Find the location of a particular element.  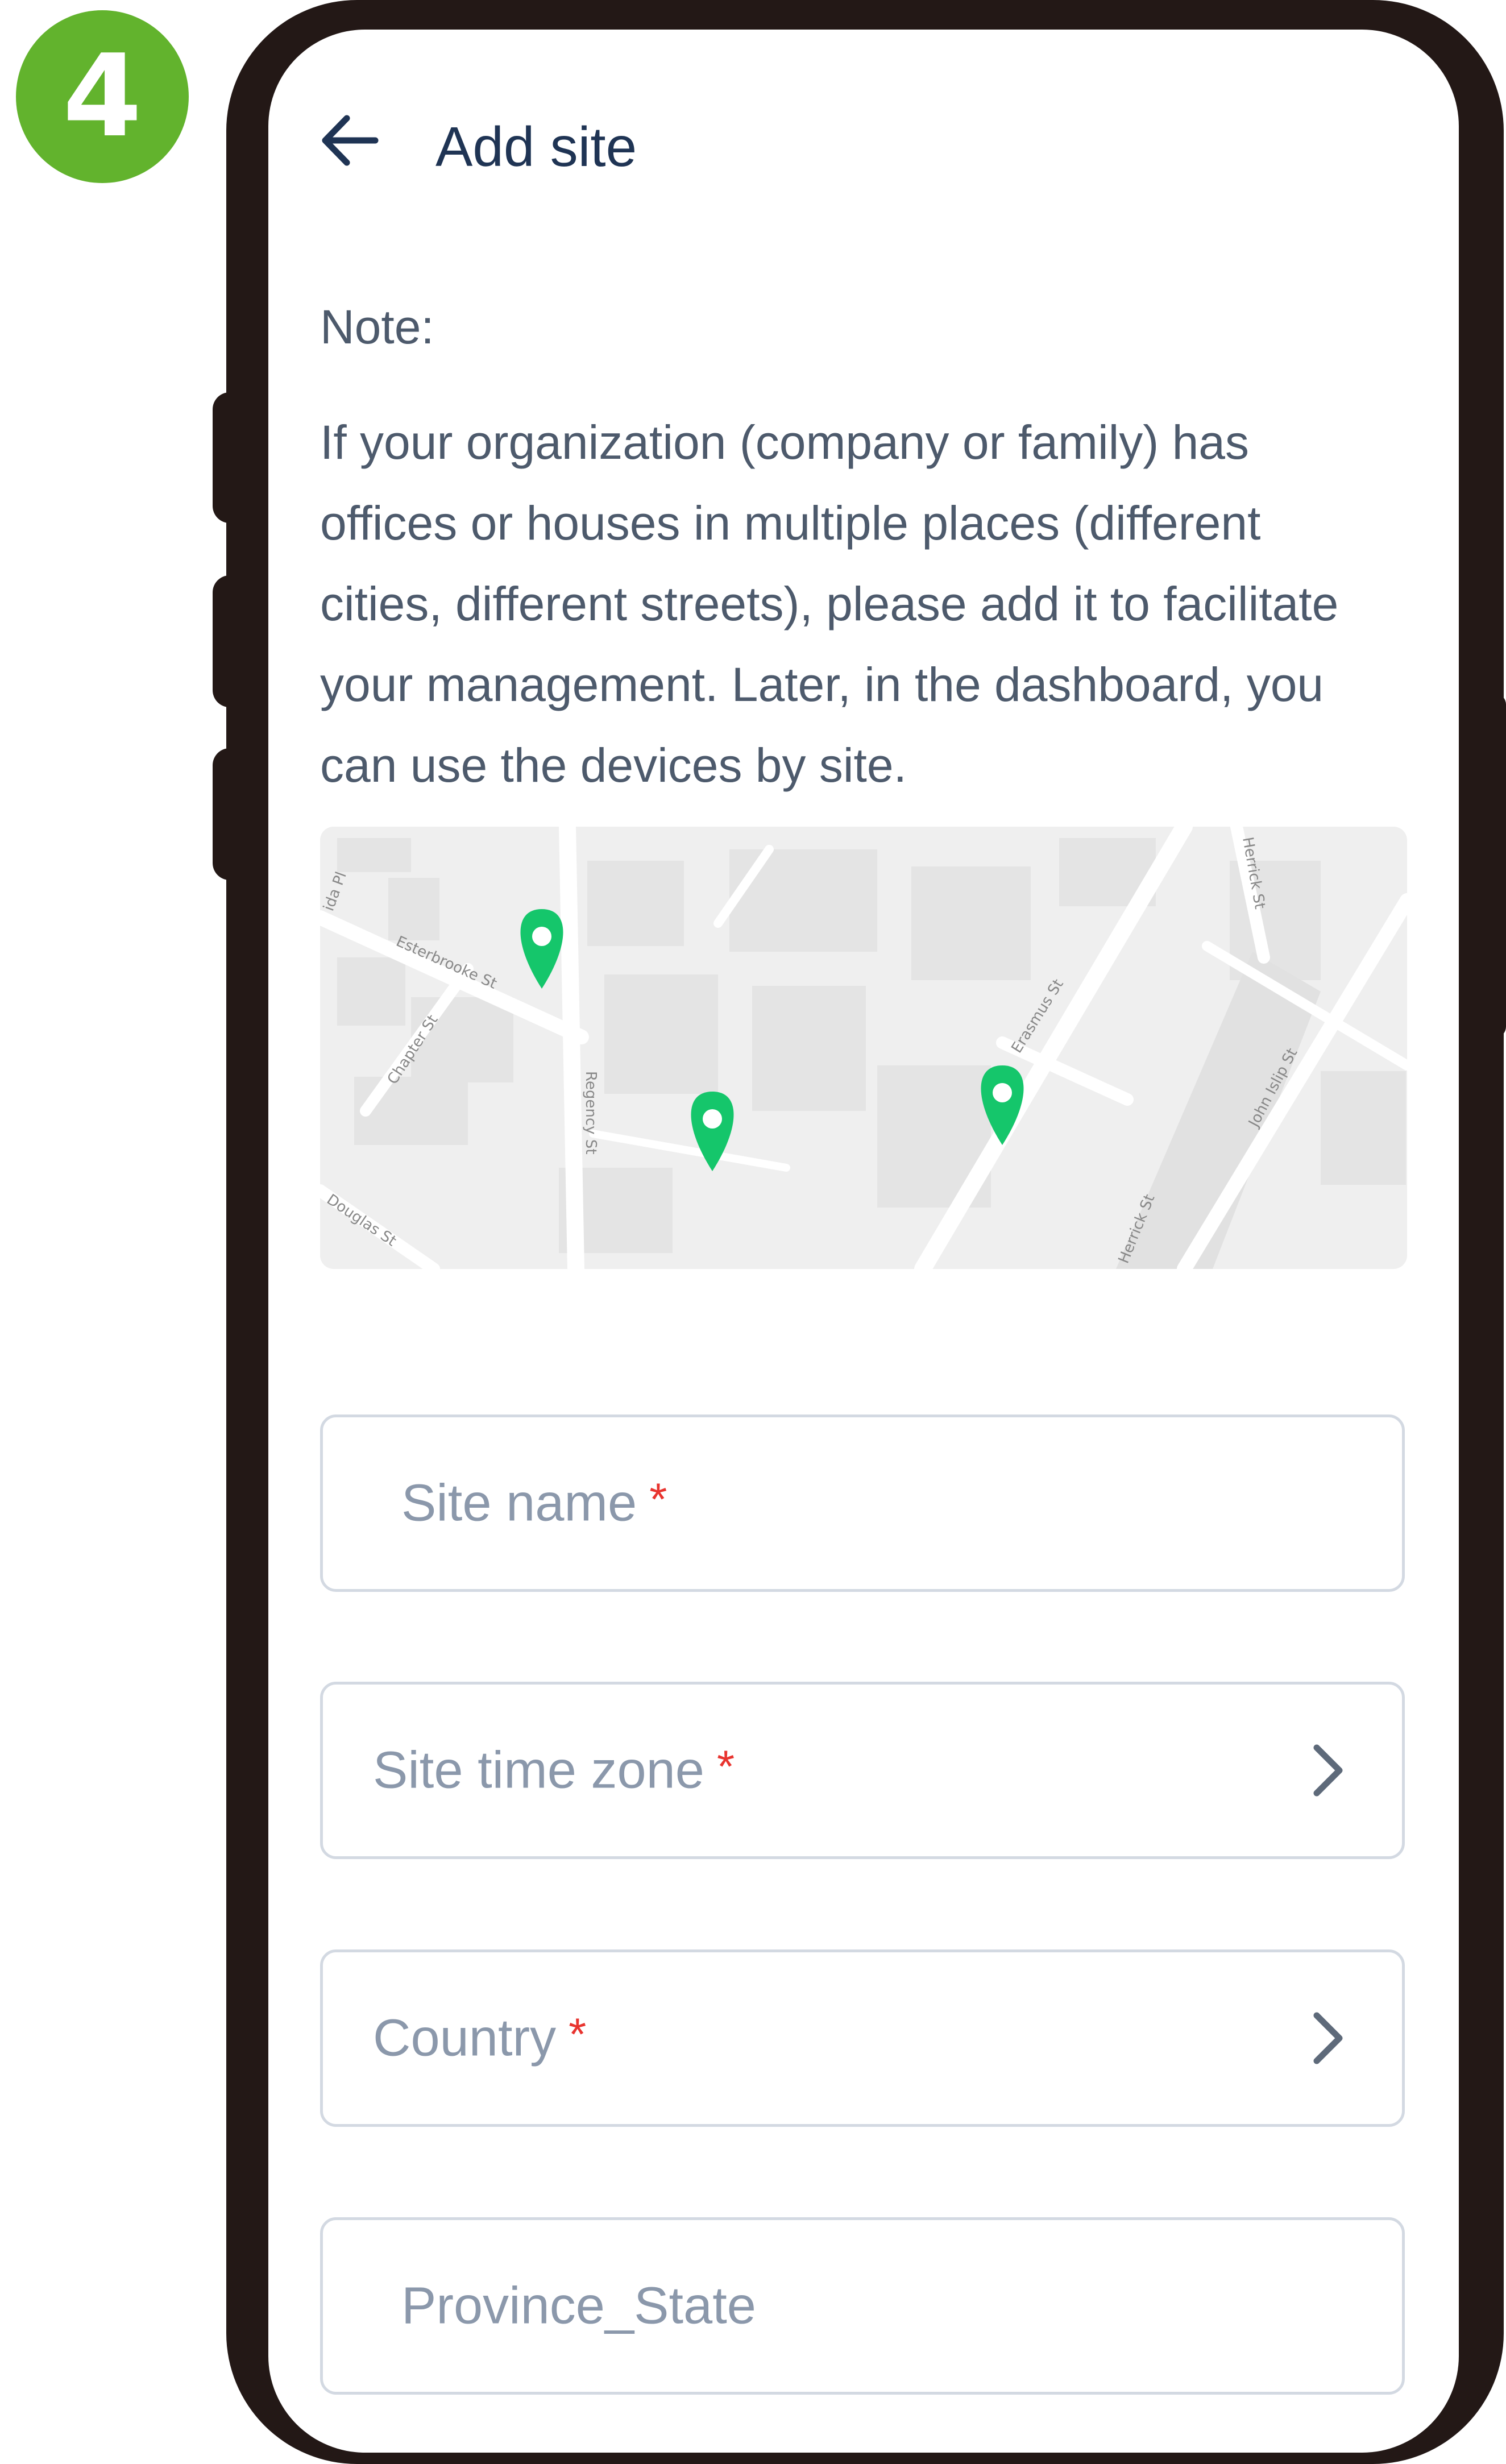

step-number: 4 is located at coordinates (102, 96).